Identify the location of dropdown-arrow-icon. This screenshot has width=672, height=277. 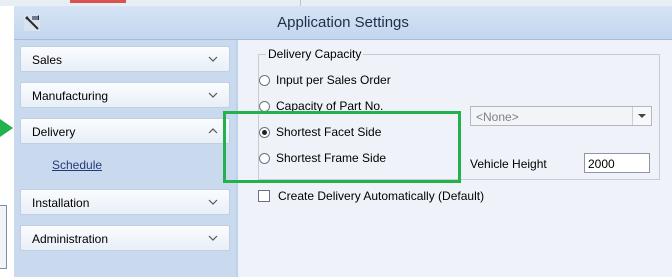
(641, 116).